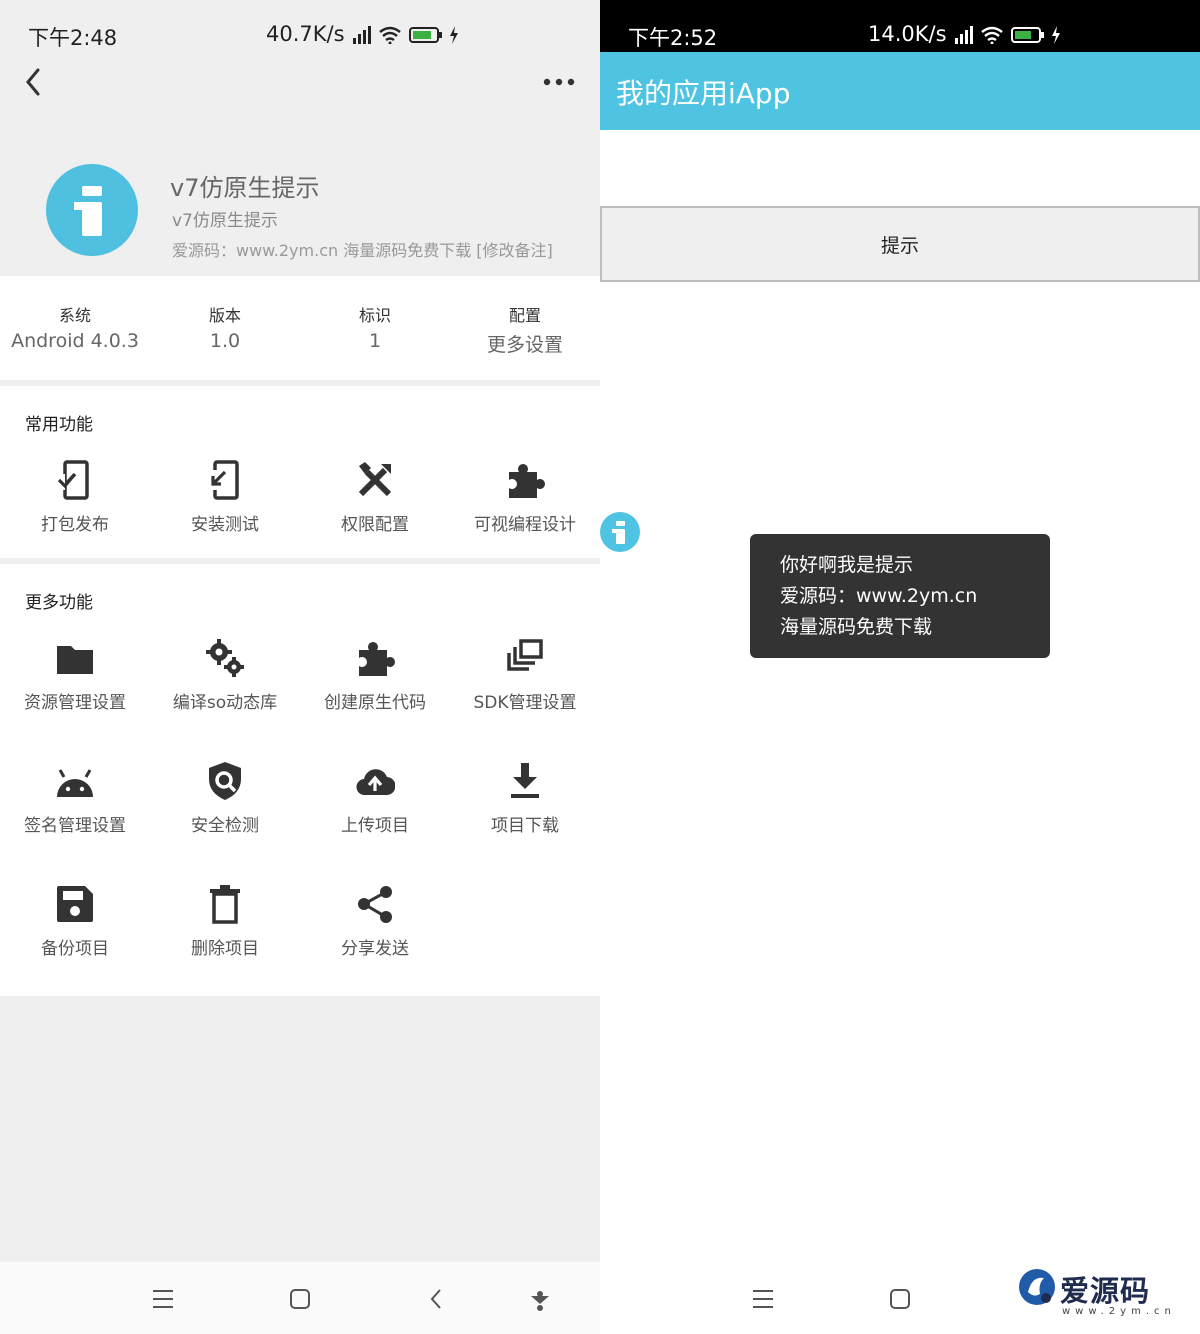 The image size is (1200, 1334). What do you see at coordinates (375, 949) in the screenshot?
I see `grid-item-label: 分享发送` at bounding box center [375, 949].